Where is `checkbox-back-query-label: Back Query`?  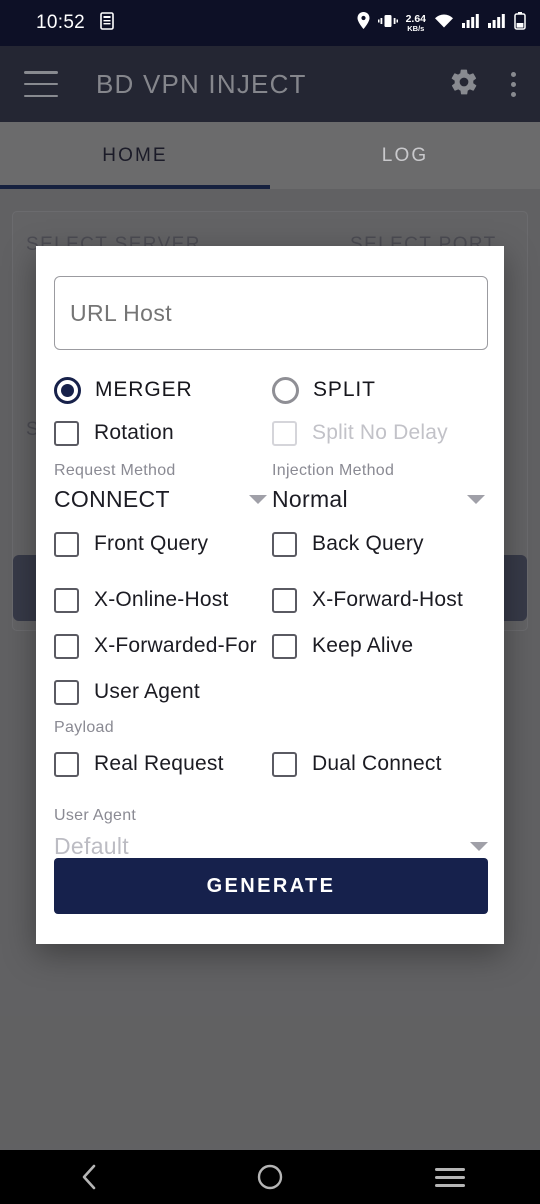 checkbox-back-query-label: Back Query is located at coordinates (368, 543).